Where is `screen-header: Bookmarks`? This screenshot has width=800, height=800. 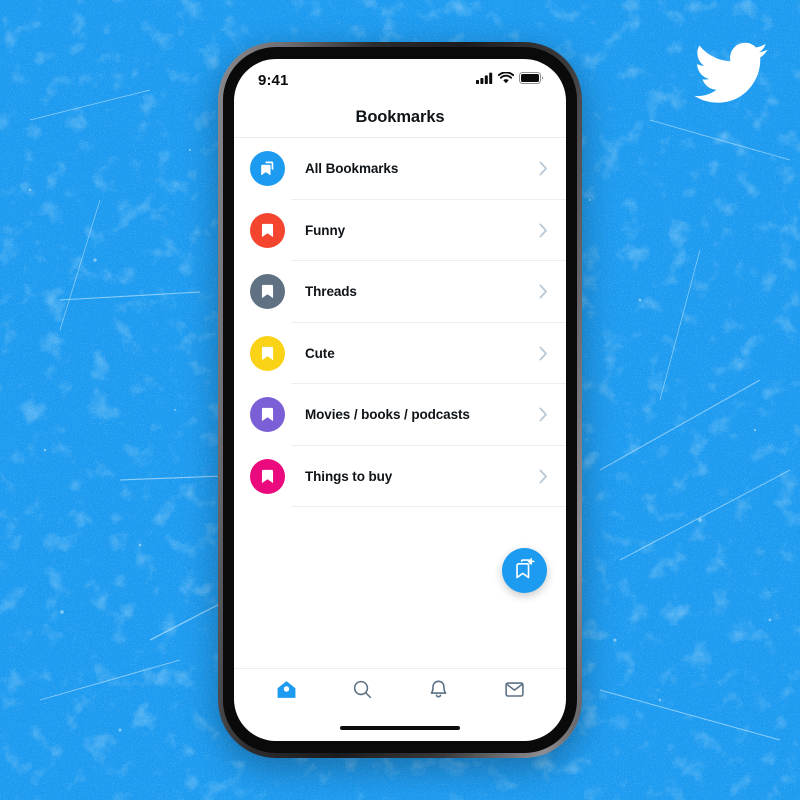
screen-header: Bookmarks is located at coordinates (400, 117).